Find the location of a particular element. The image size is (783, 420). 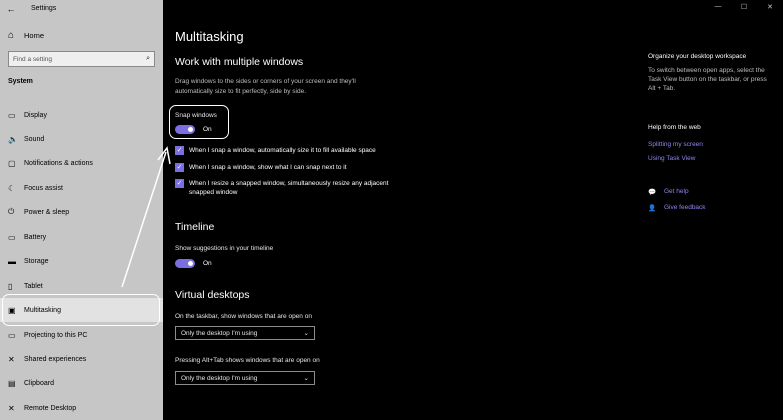

maximize-icon: ☐ is located at coordinates (744, 7).